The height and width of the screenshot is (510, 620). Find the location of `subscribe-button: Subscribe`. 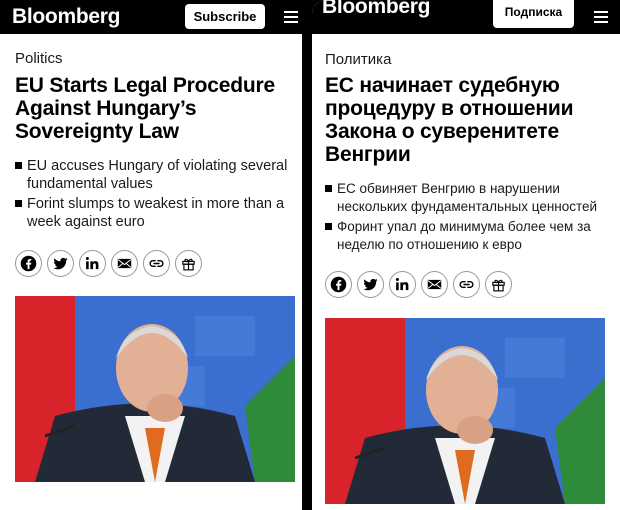

subscribe-button: Subscribe is located at coordinates (225, 16).